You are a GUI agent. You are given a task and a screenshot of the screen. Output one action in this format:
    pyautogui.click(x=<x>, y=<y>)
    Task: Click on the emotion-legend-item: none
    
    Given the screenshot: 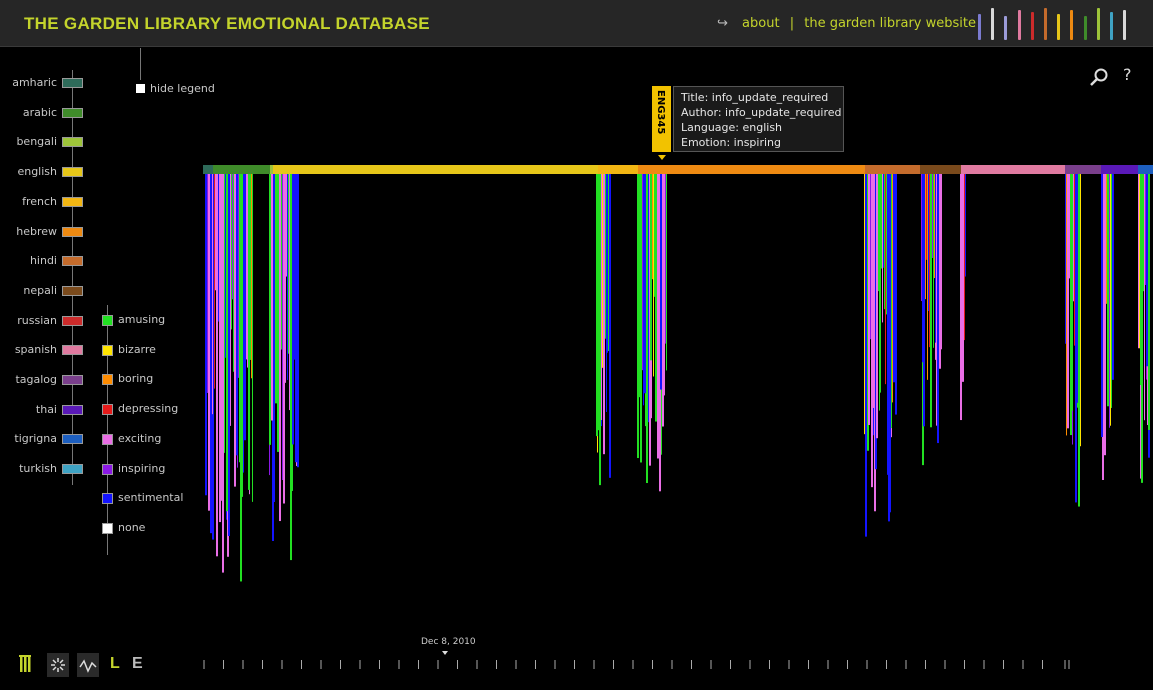 What is the action you would take?
    pyautogui.click(x=147, y=528)
    